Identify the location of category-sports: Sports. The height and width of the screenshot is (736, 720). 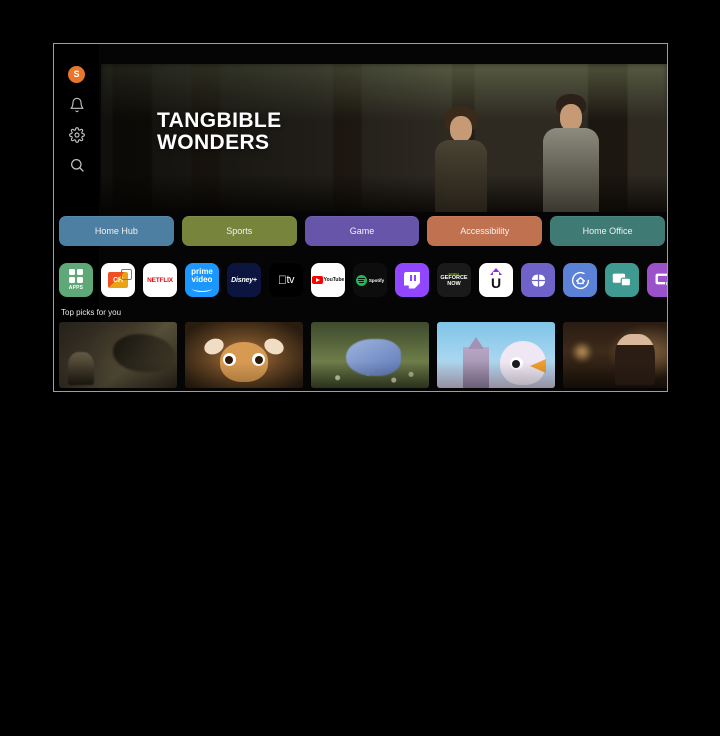
(239, 231).